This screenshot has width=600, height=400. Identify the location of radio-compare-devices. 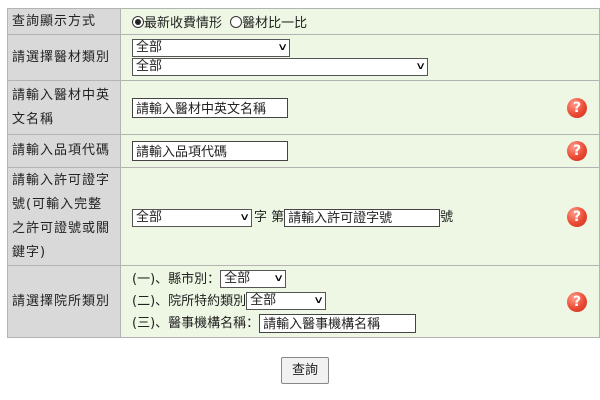
(236, 22).